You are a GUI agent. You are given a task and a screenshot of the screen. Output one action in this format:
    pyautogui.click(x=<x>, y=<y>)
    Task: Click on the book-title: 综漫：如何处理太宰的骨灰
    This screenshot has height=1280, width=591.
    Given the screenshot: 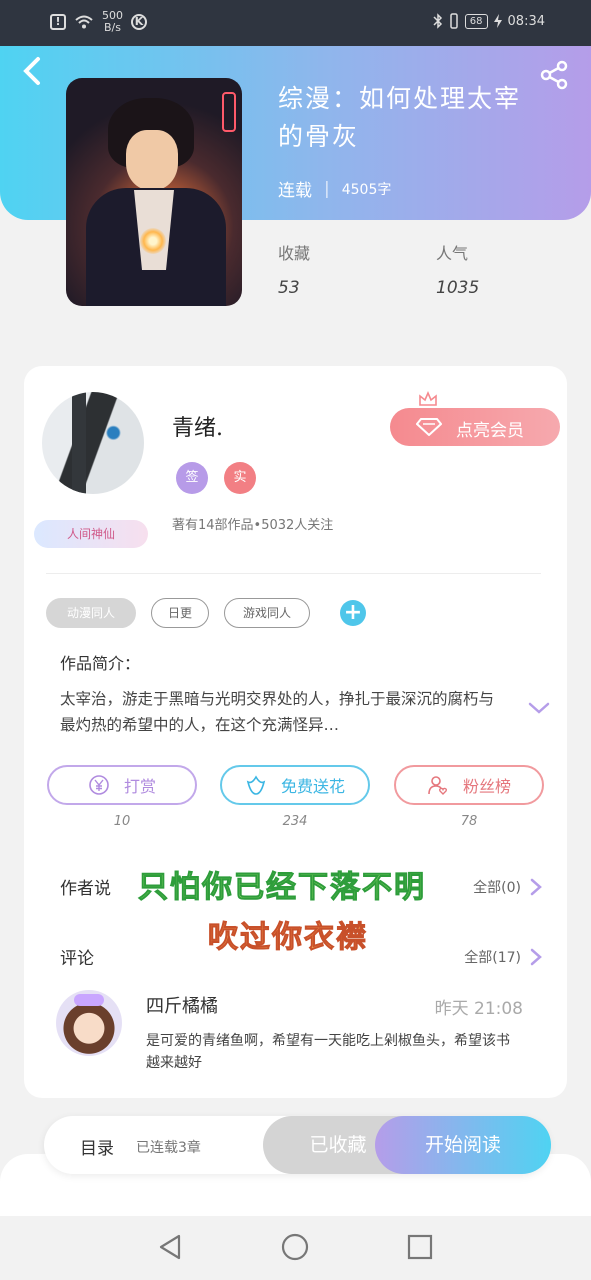 What is the action you would take?
    pyautogui.click(x=400, y=117)
    